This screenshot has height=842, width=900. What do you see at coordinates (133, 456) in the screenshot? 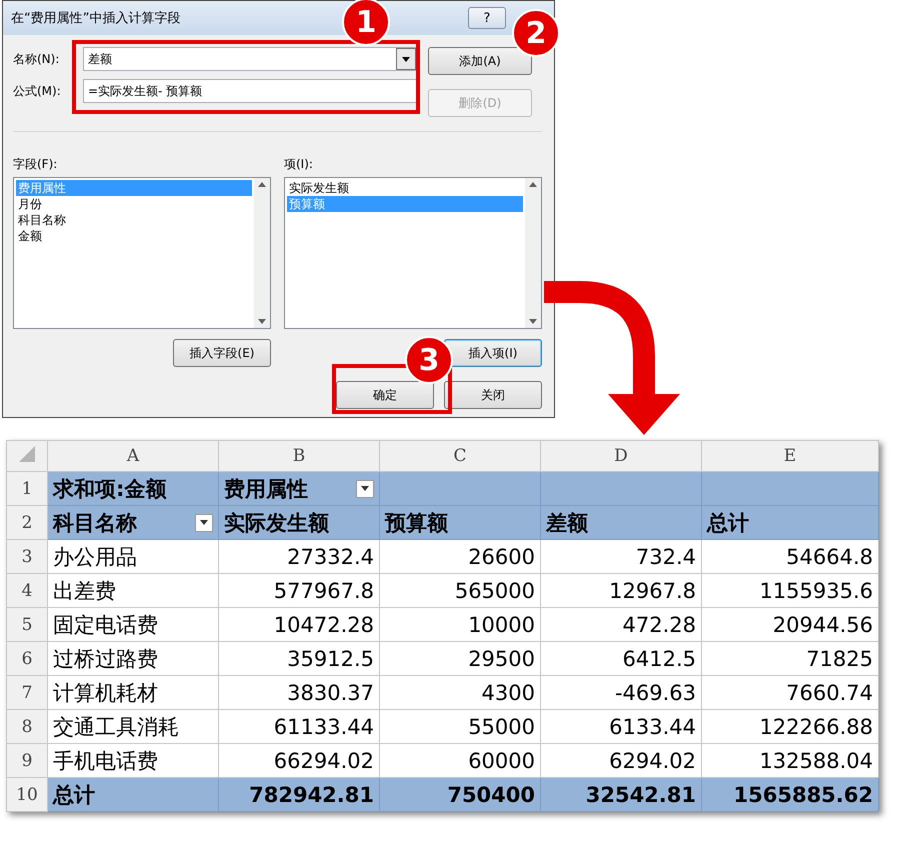
I see `column-header: A` at bounding box center [133, 456].